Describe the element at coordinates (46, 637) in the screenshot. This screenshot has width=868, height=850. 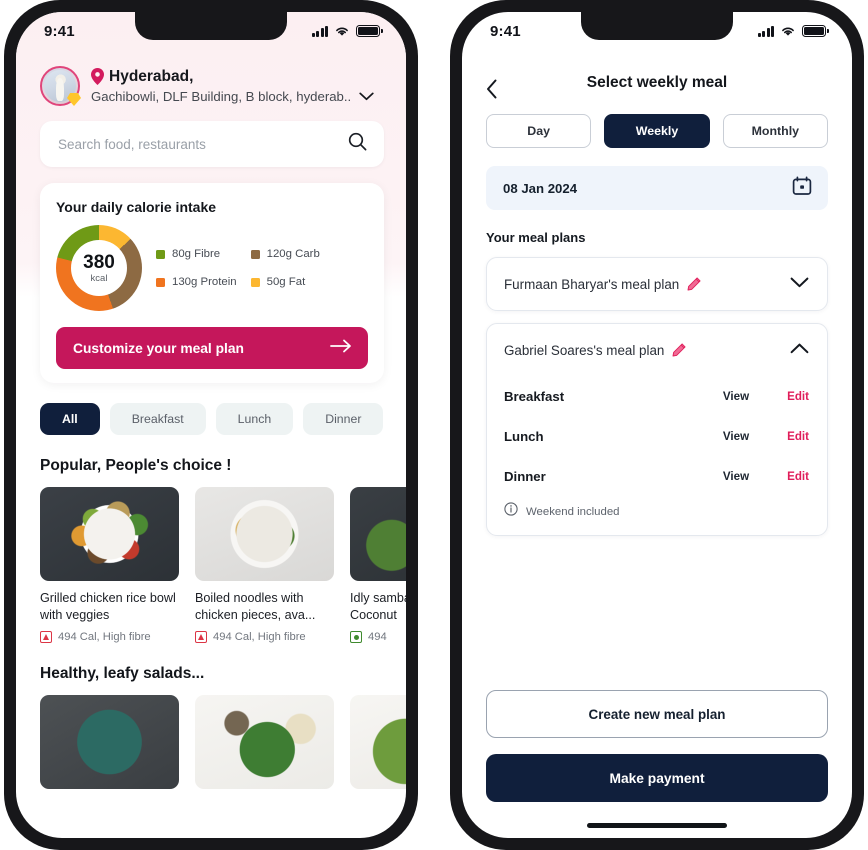
I see `nonveg-icon` at that location.